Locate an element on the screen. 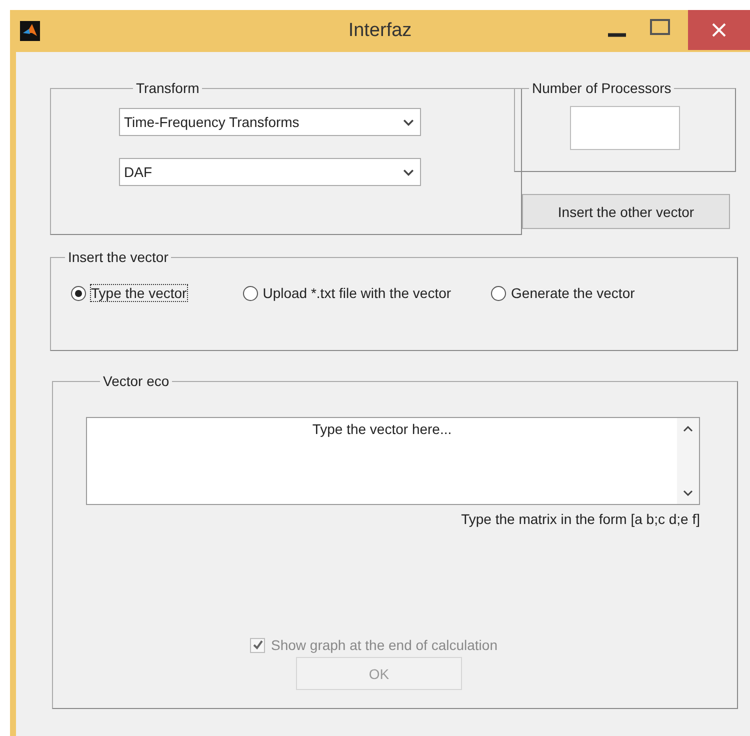 The image size is (750, 736). close-icon is located at coordinates (719, 30).